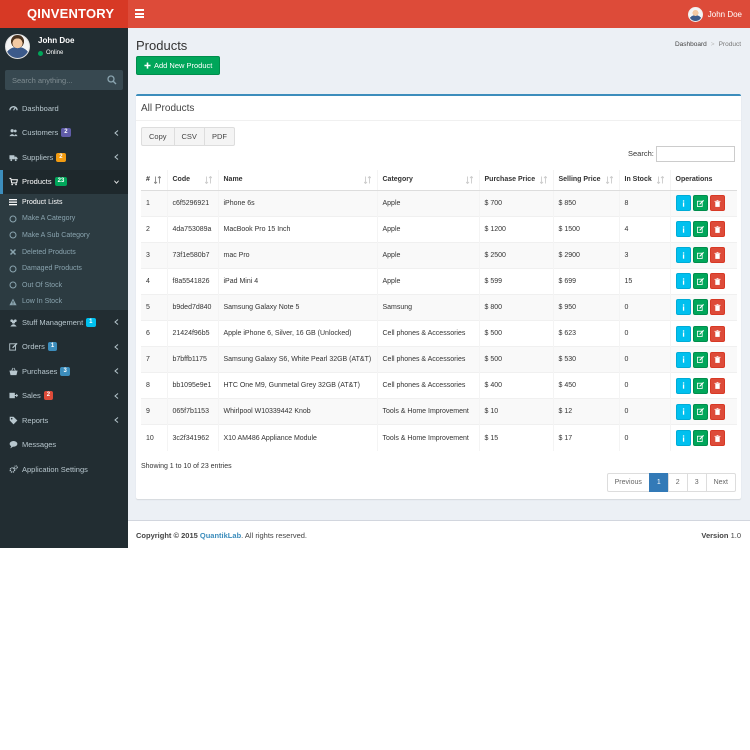 This screenshot has height=750, width=750. What do you see at coordinates (64, 202) in the screenshot?
I see `submenu-item-product-lists: Product Lists` at bounding box center [64, 202].